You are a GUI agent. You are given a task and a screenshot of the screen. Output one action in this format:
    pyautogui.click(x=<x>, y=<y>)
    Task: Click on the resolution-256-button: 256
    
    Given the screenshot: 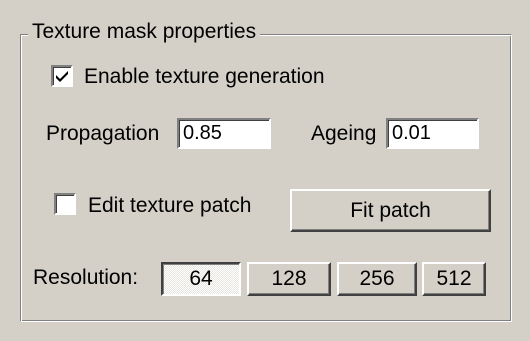 What is the action you would take?
    pyautogui.click(x=377, y=279)
    